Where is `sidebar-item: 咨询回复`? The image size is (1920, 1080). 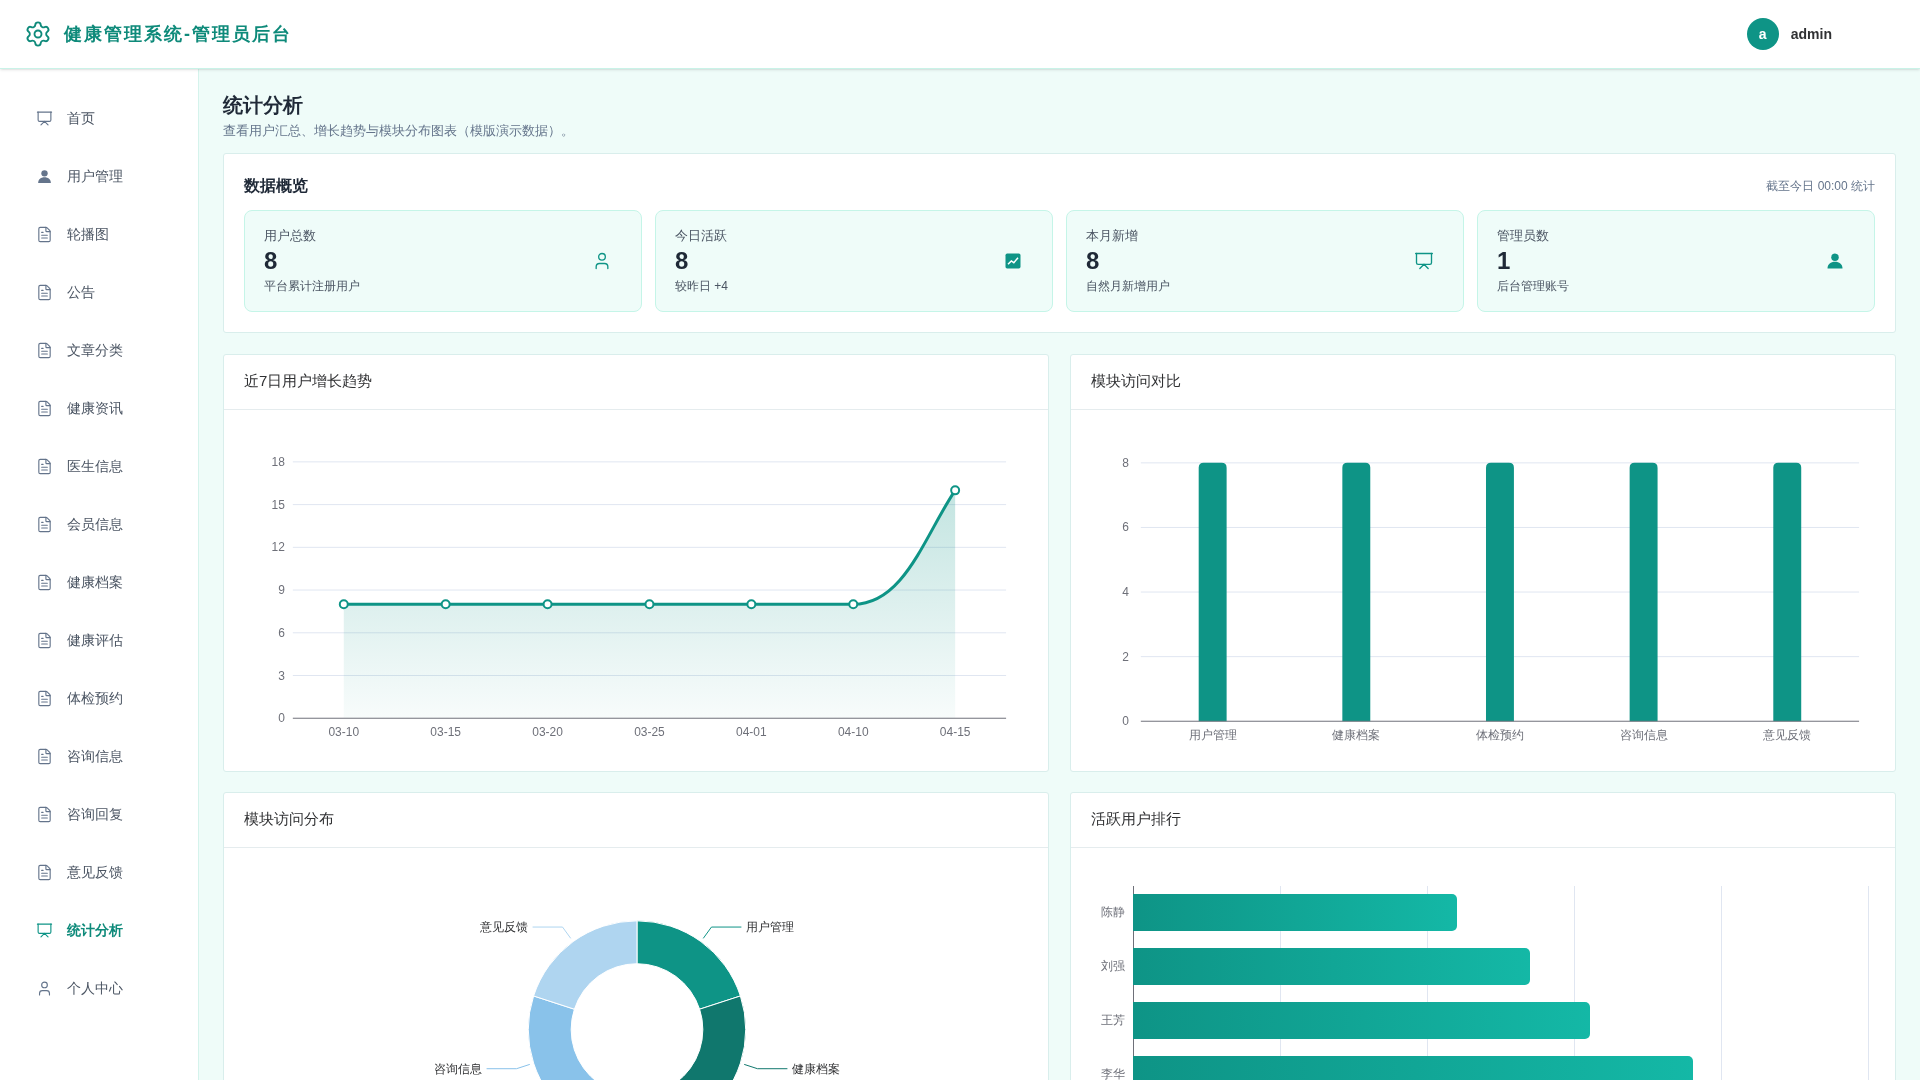 sidebar-item: 咨询回复 is located at coordinates (99, 814).